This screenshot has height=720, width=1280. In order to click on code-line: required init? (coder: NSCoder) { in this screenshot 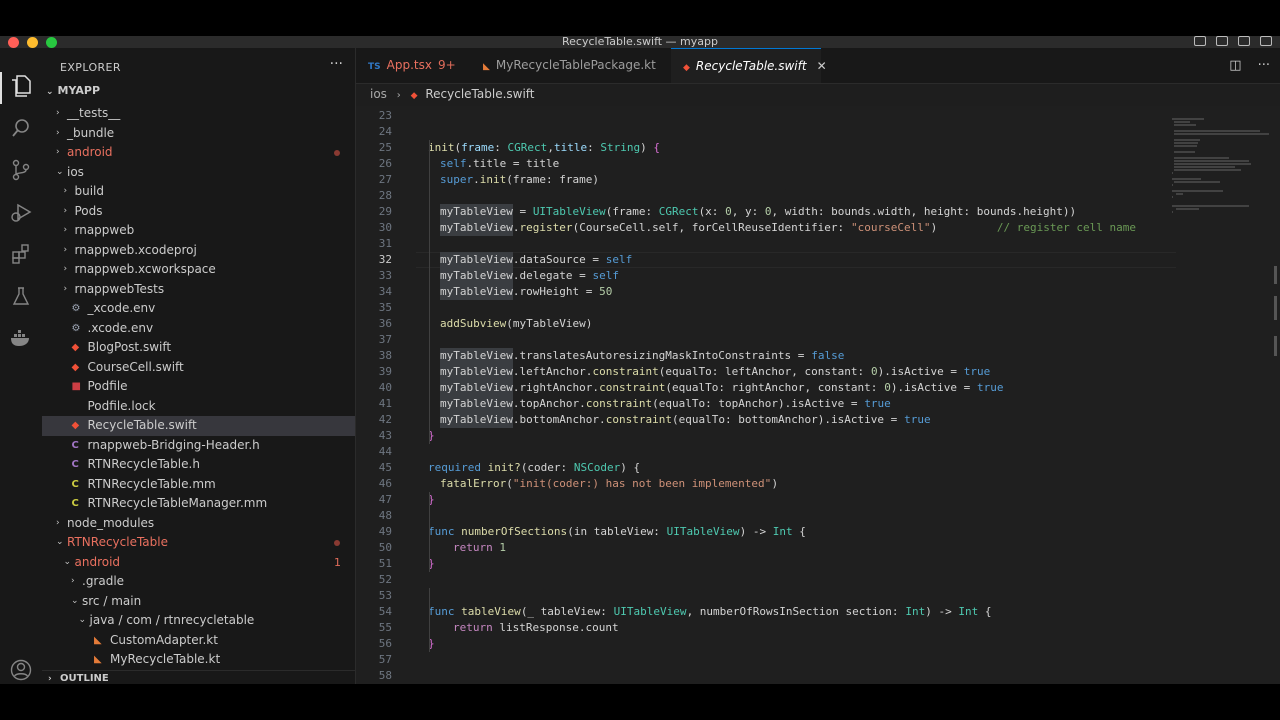, I will do `click(791, 468)`.